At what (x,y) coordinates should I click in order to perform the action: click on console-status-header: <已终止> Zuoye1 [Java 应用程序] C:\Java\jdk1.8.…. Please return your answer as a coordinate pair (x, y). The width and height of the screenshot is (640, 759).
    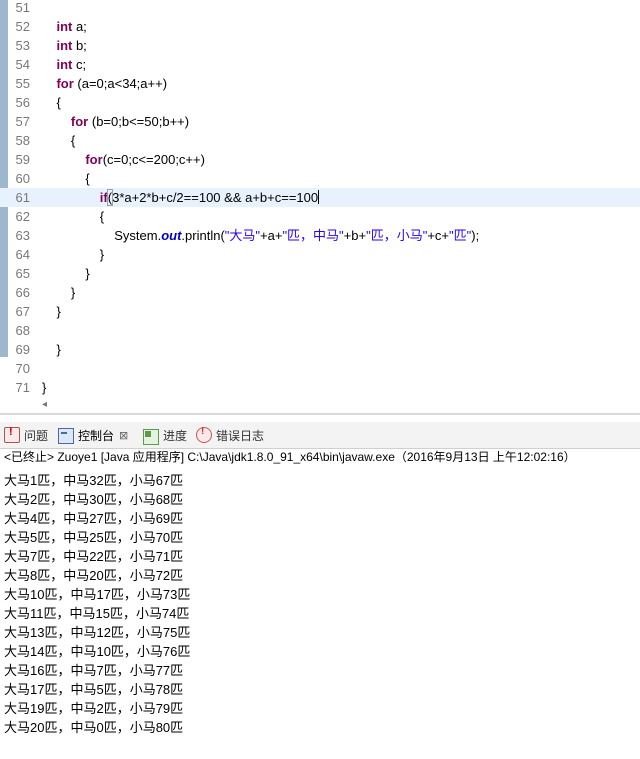
    Looking at the image, I should click on (290, 457).